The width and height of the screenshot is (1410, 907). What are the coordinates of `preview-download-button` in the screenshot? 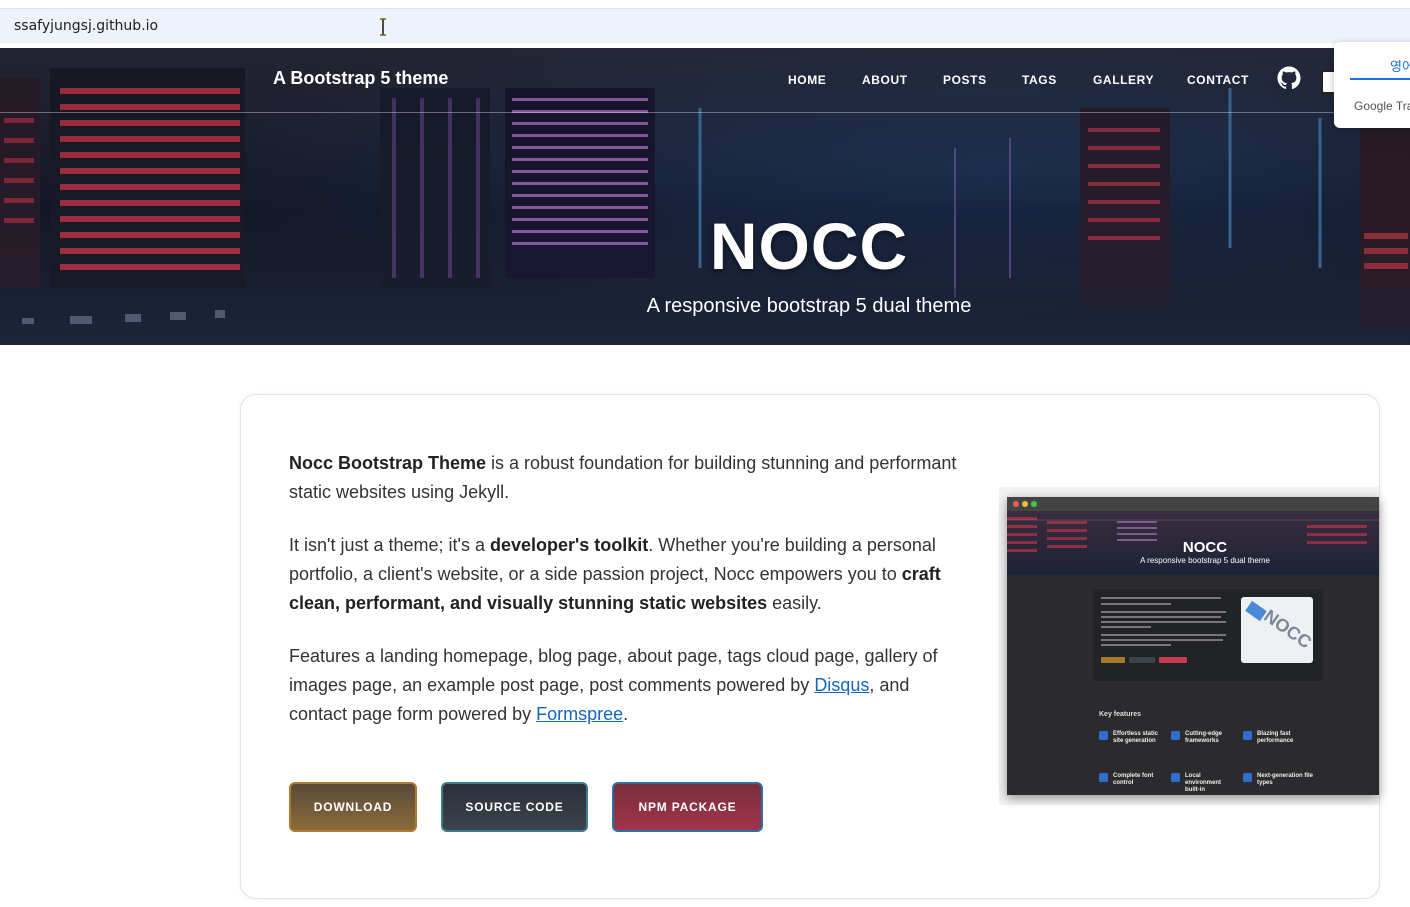 It's located at (1113, 660).